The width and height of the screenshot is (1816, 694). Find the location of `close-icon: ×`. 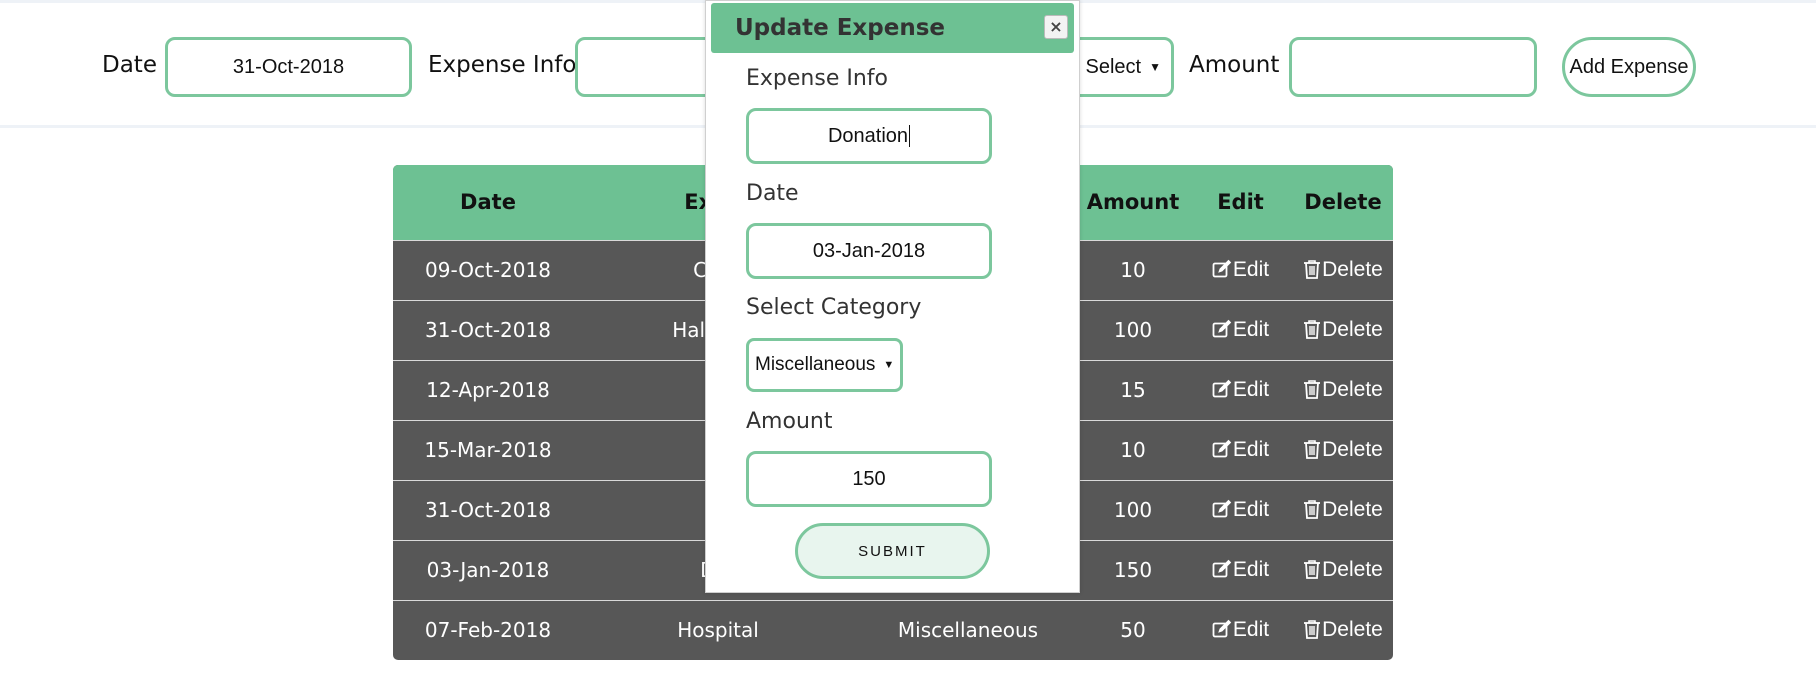

close-icon: × is located at coordinates (1056, 27).